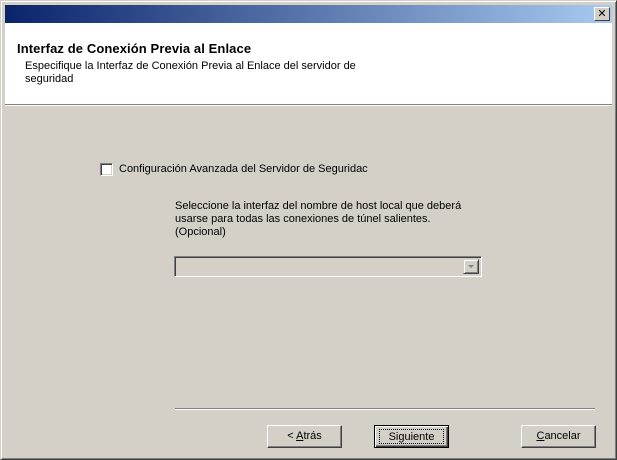  Describe the element at coordinates (471, 266) in the screenshot. I see `dropdown-arrow-icon` at that location.